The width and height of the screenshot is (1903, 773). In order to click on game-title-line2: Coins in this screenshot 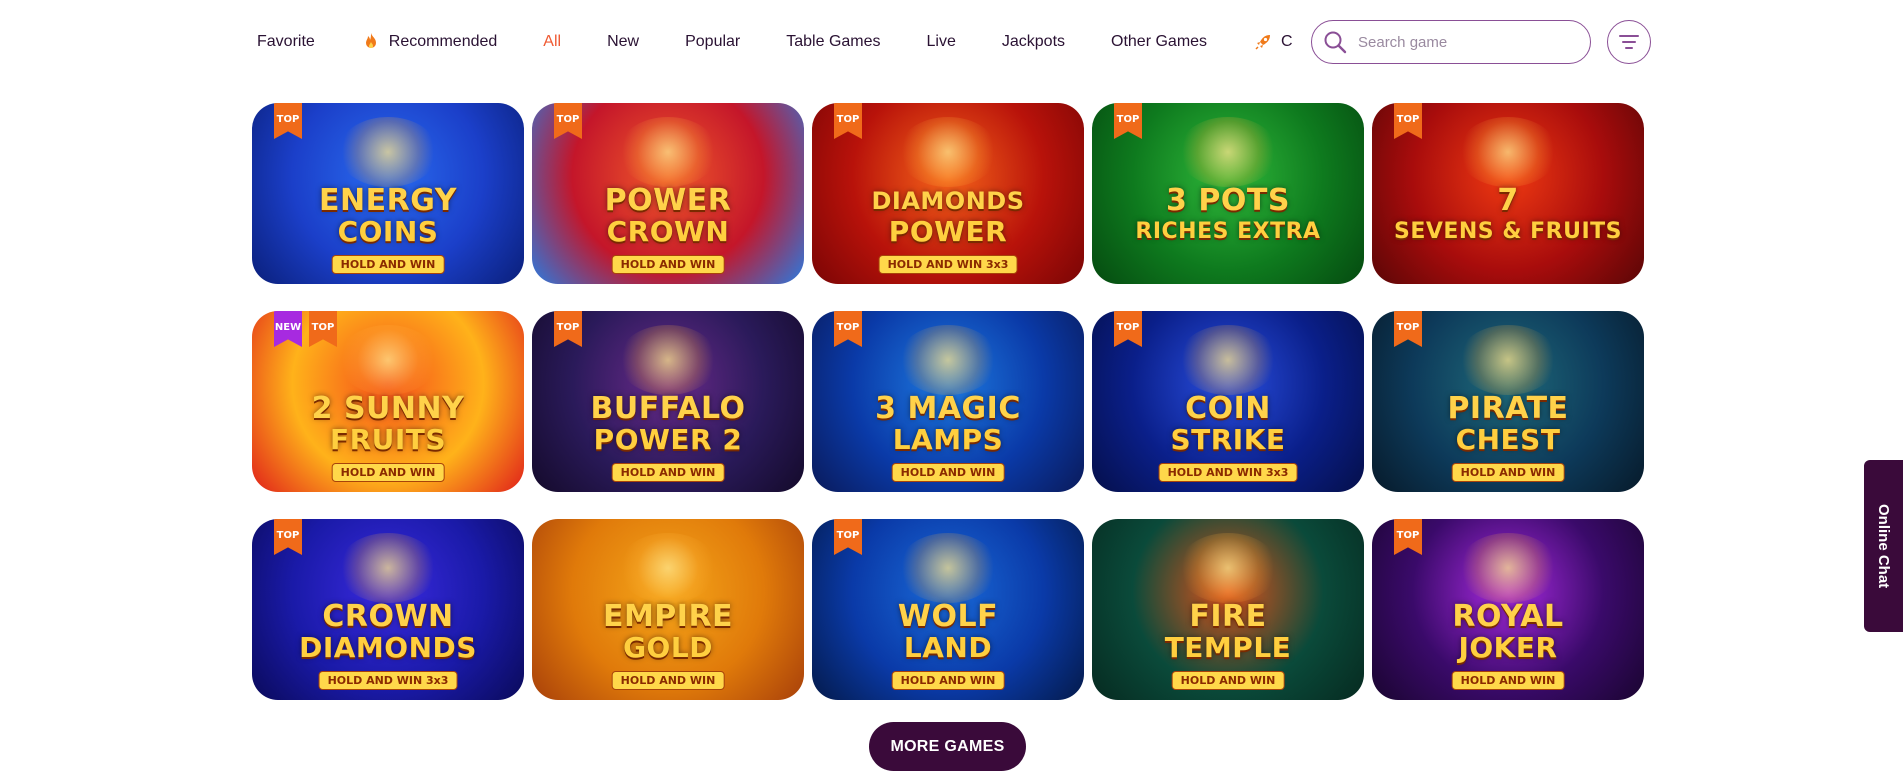, I will do `click(388, 231)`.